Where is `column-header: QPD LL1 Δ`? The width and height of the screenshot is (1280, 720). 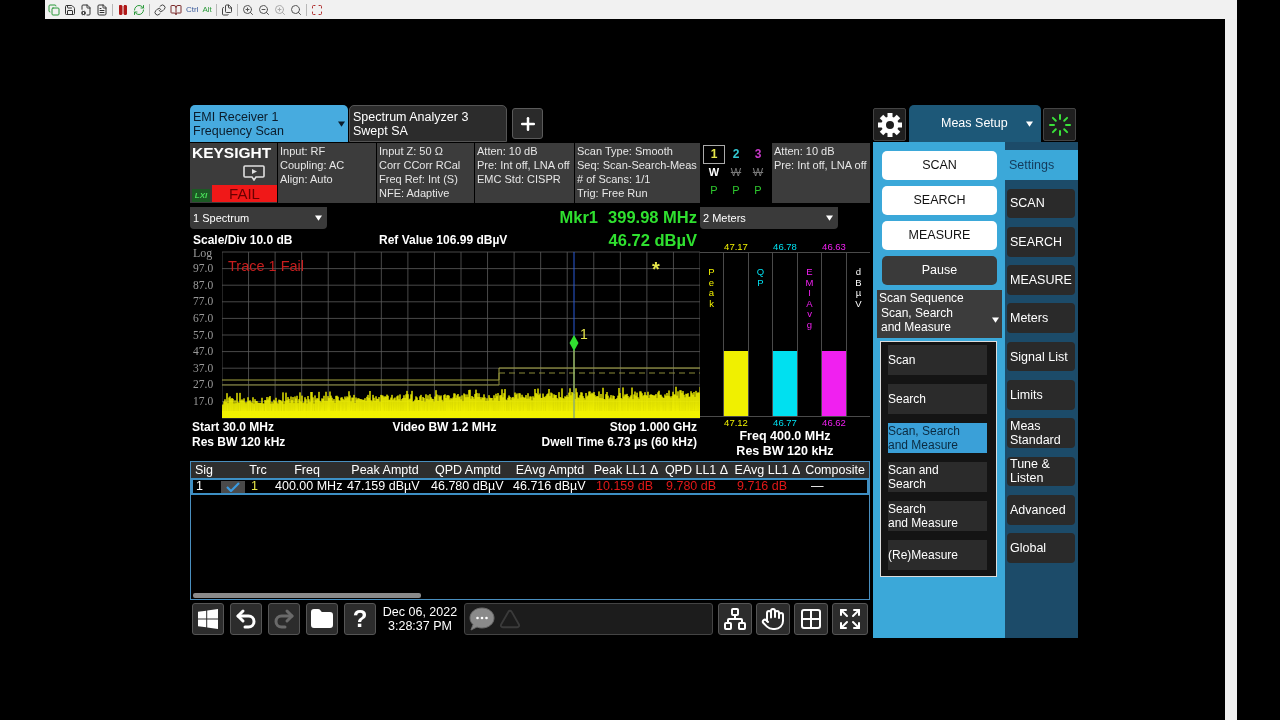
column-header: QPD LL1 Δ is located at coordinates (696, 470).